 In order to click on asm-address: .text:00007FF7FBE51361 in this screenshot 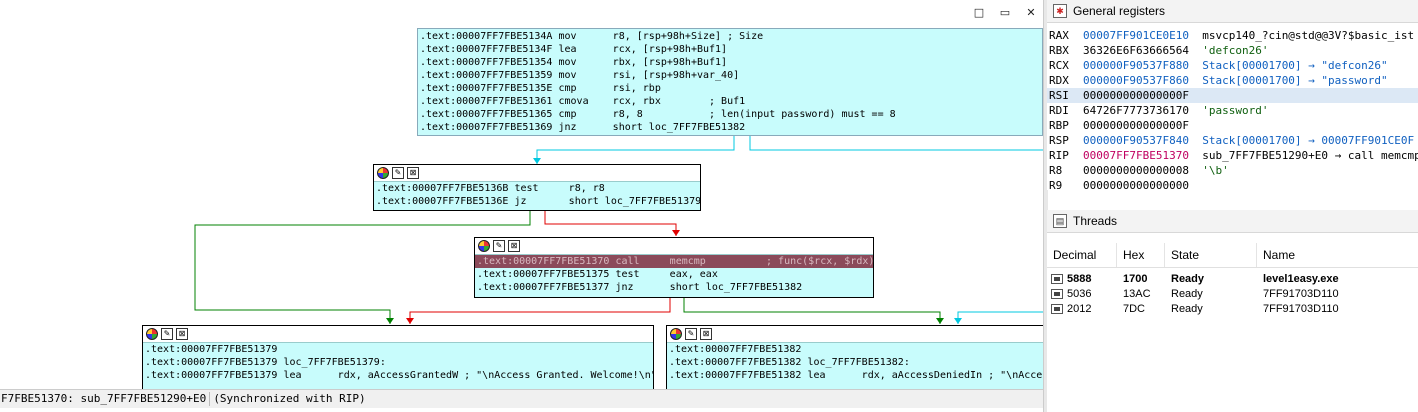, I will do `click(486, 101)`.